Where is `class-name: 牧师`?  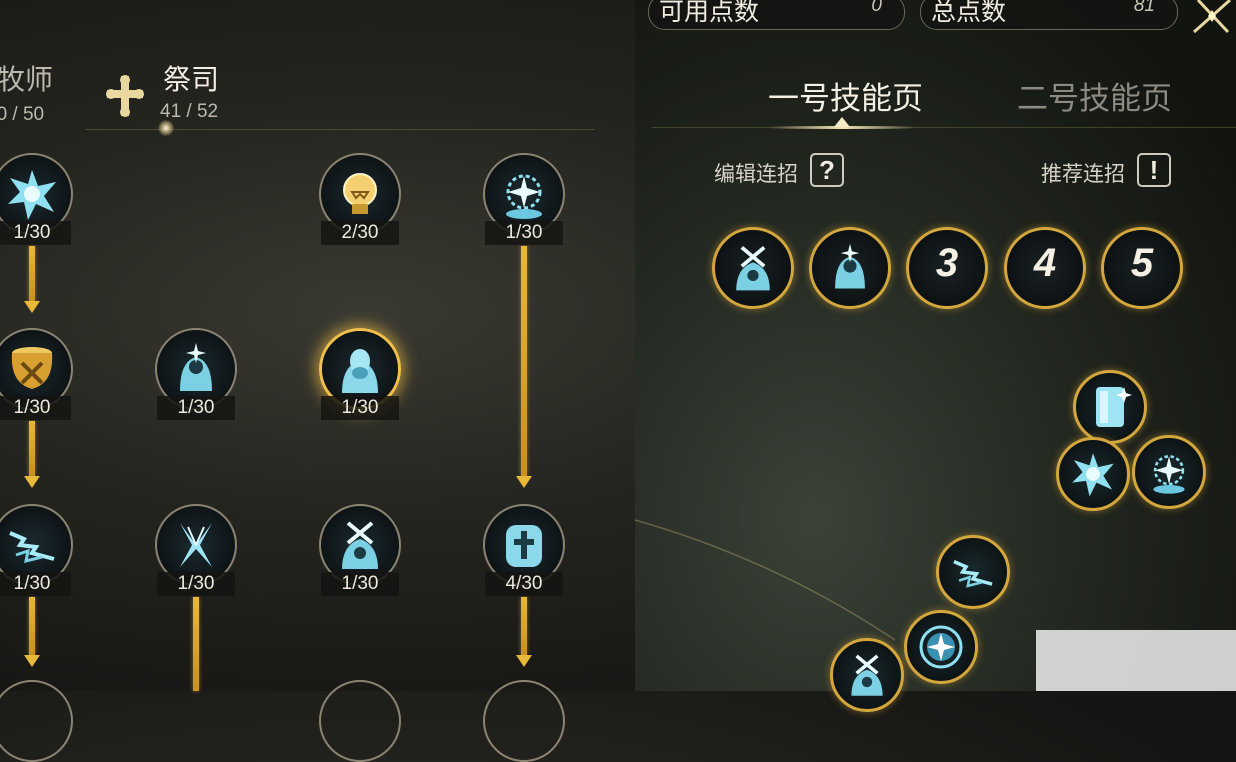
class-name: 牧师 is located at coordinates (27, 79).